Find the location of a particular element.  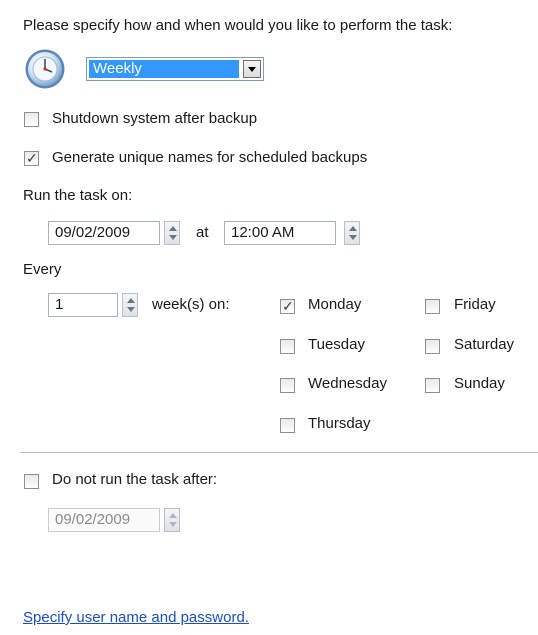

day-label-saturday: Saturday is located at coordinates (484, 344).